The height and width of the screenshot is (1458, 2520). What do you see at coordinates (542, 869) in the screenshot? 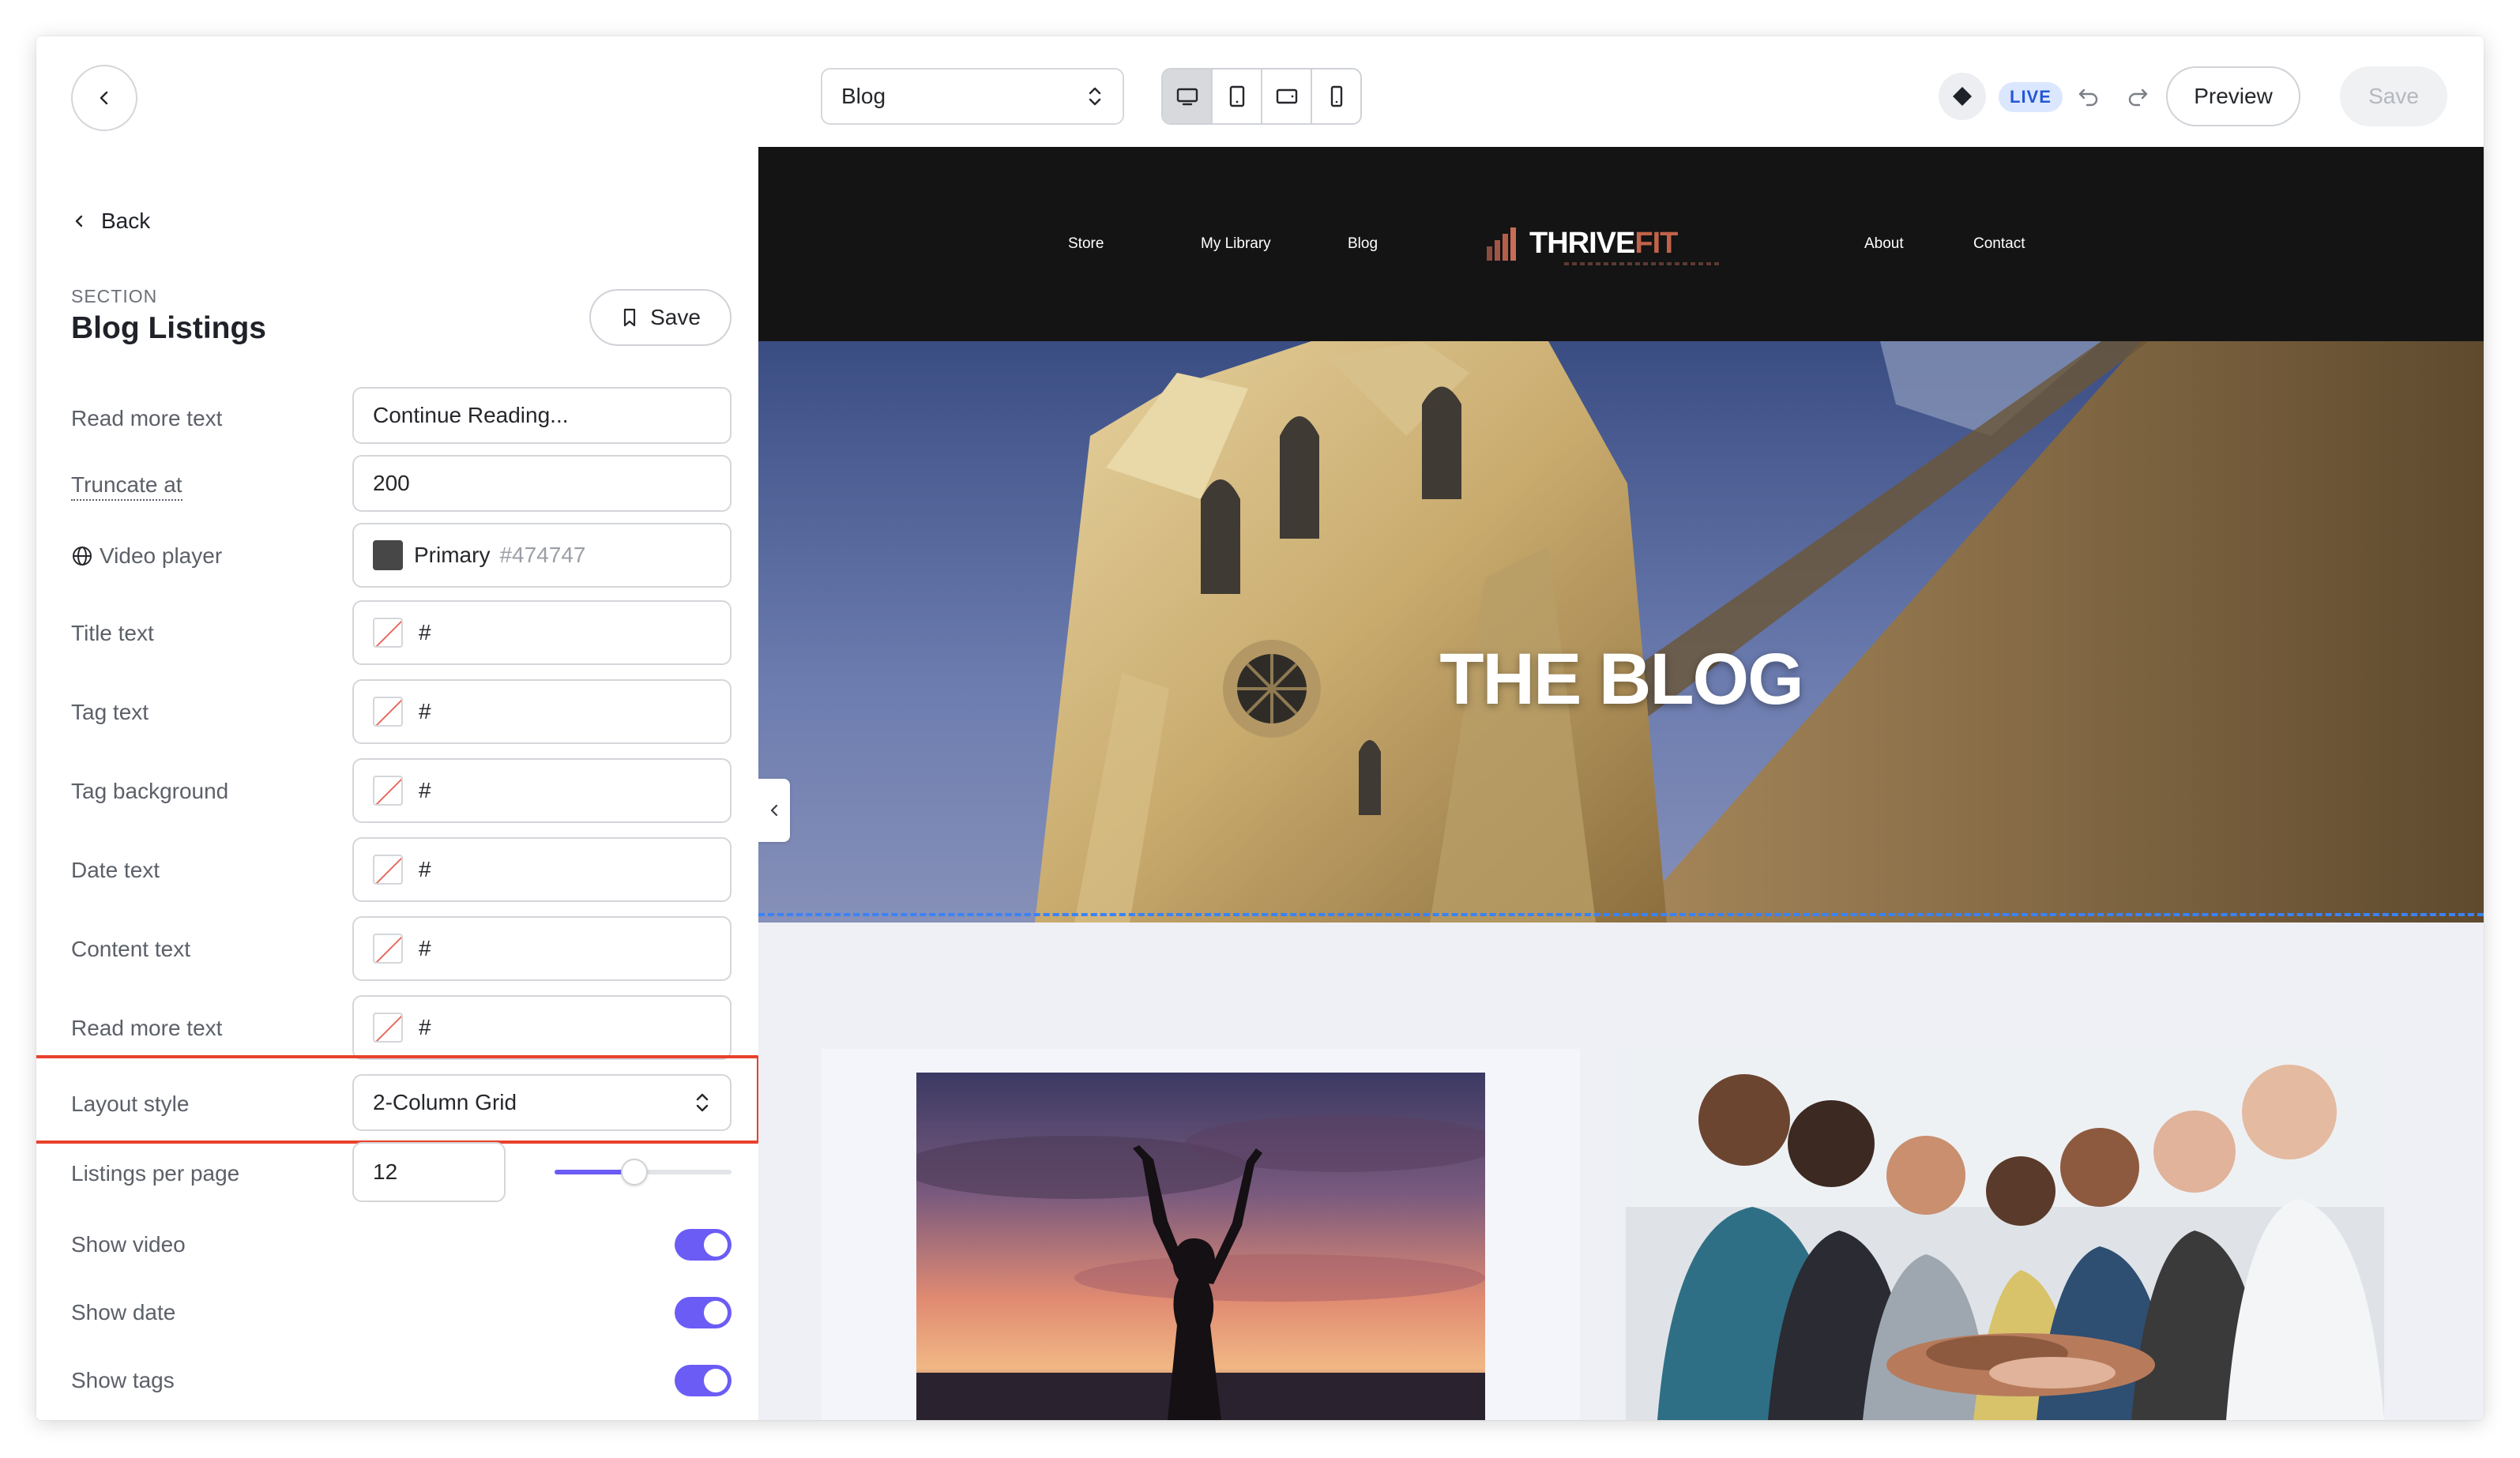
I see `date-text-color-picker: #` at bounding box center [542, 869].